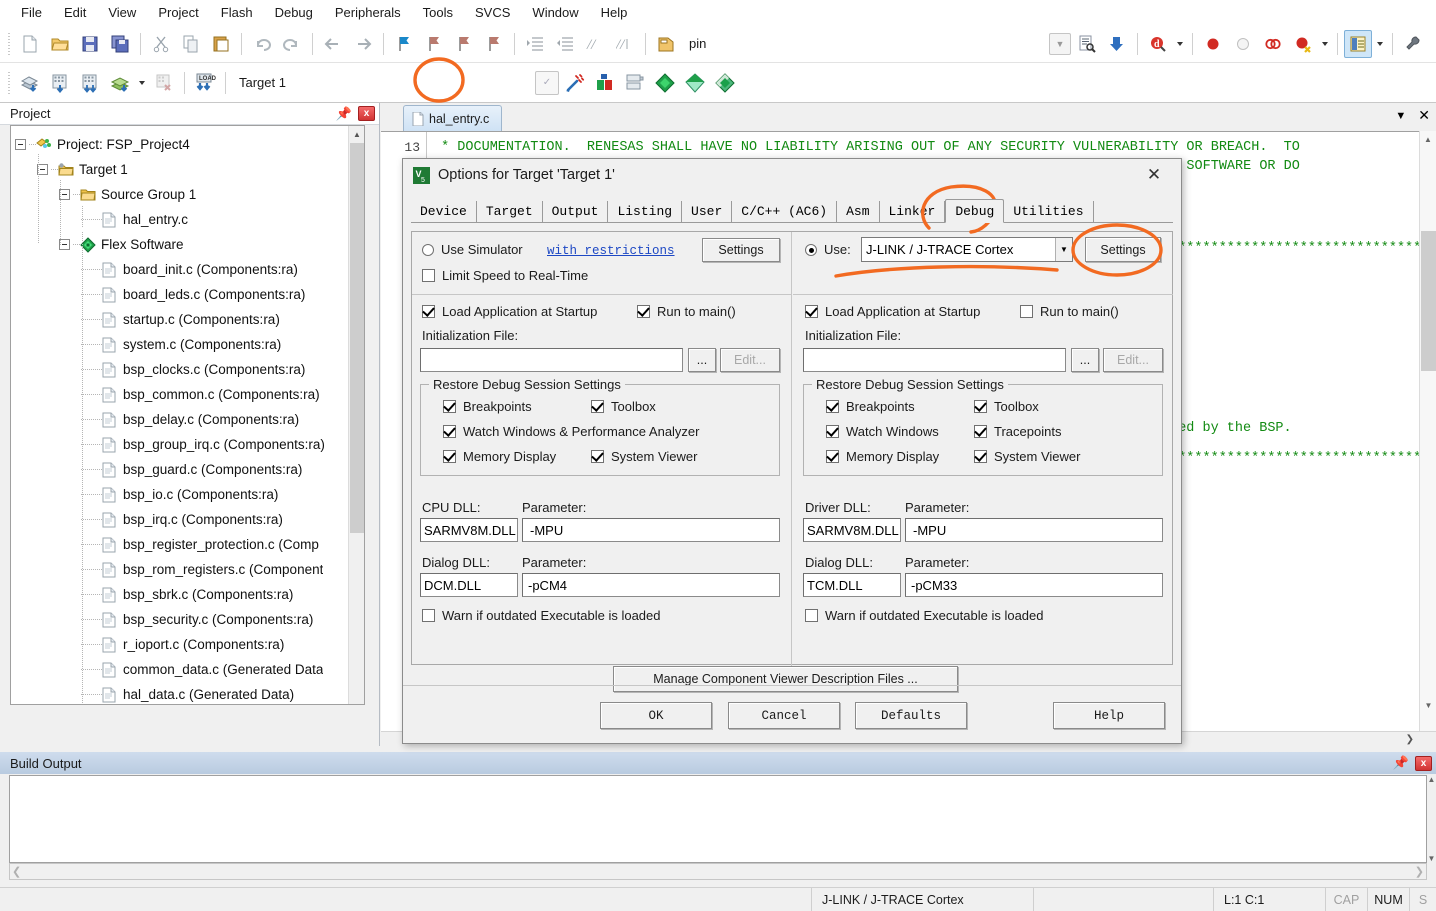 Image resolution: width=1436 pixels, height=911 pixels. I want to click on close-icon: x, so click(1423, 763).